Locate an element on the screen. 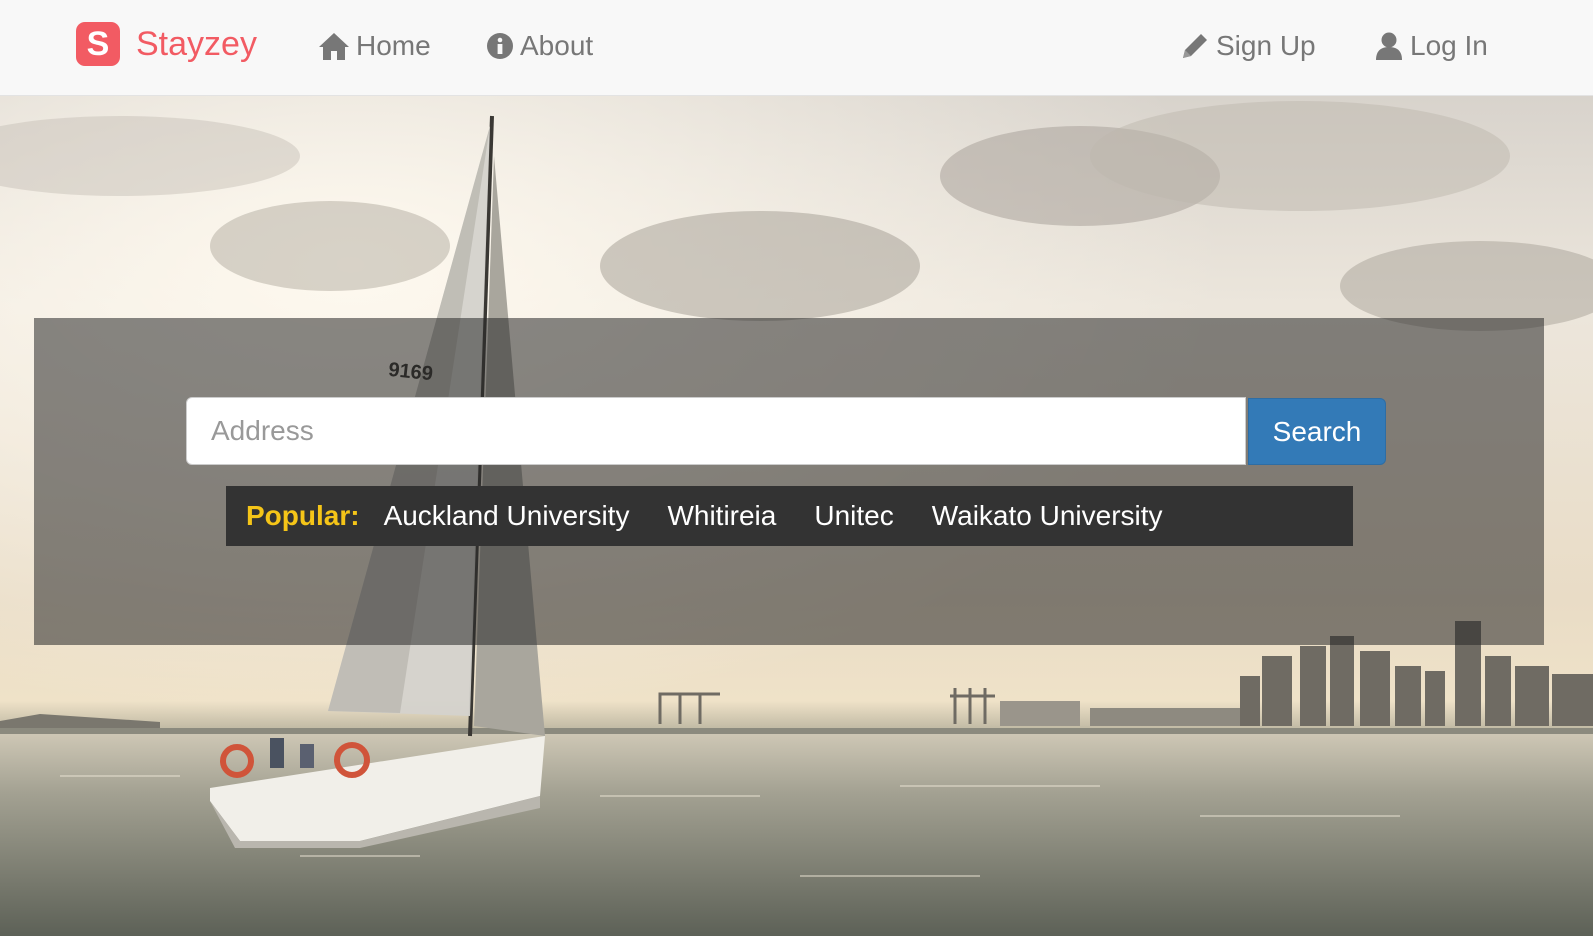  nav-about-label: About is located at coordinates (557, 45).